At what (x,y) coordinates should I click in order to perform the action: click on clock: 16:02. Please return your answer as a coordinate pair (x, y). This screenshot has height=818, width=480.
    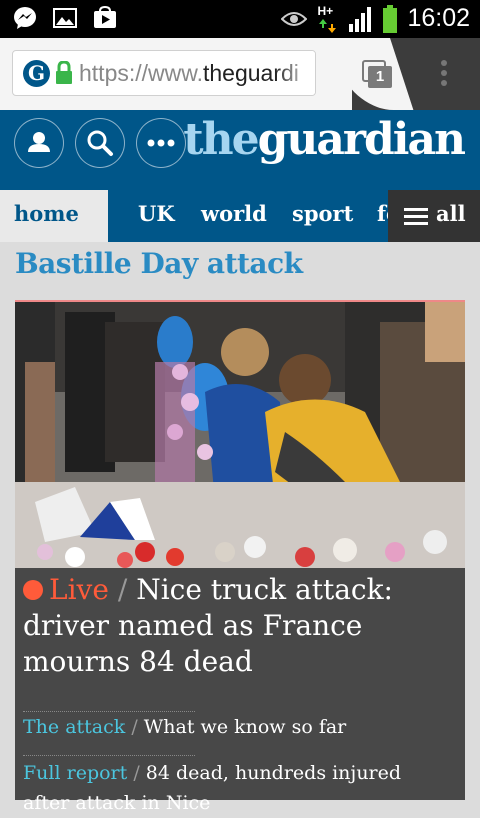
    Looking at the image, I should click on (438, 18).